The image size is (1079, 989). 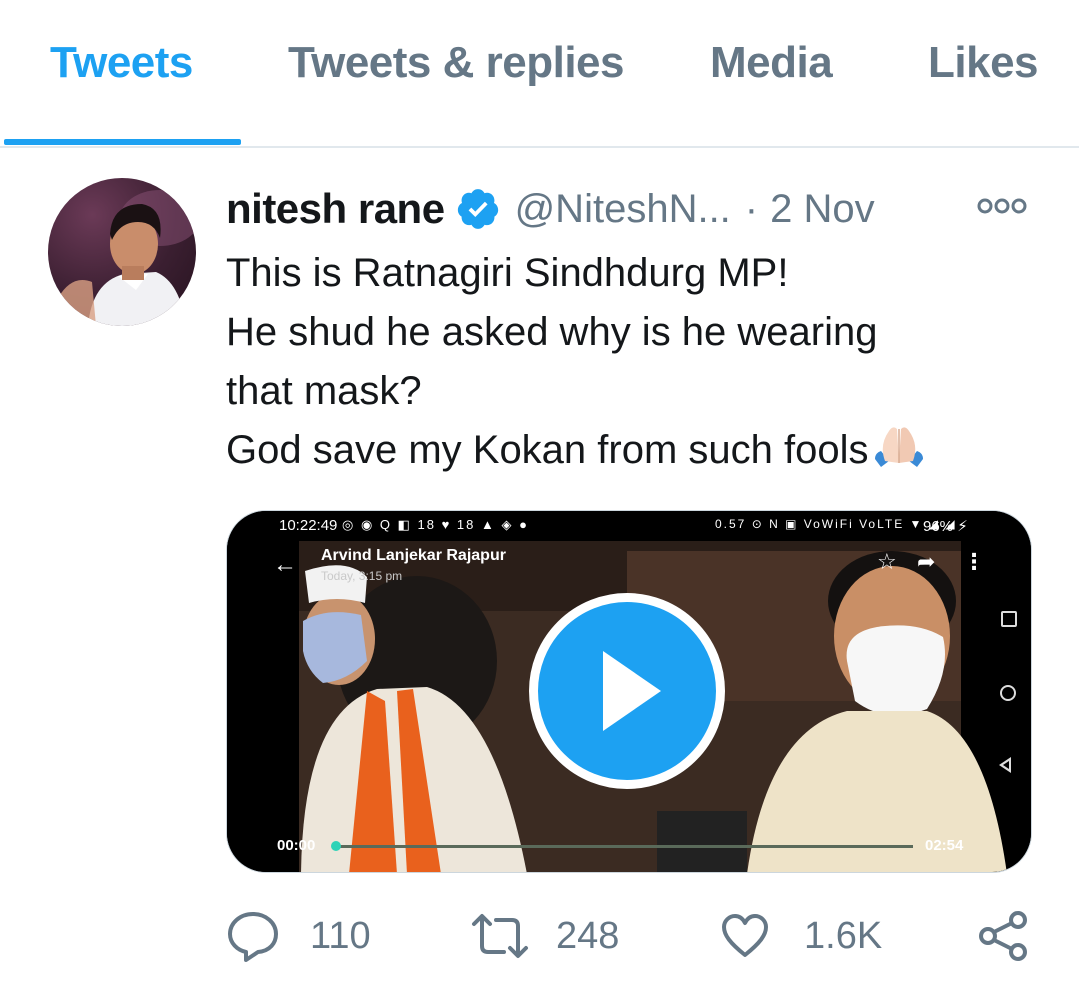 I want to click on back-arrow-icon: ←, so click(x=285, y=564).